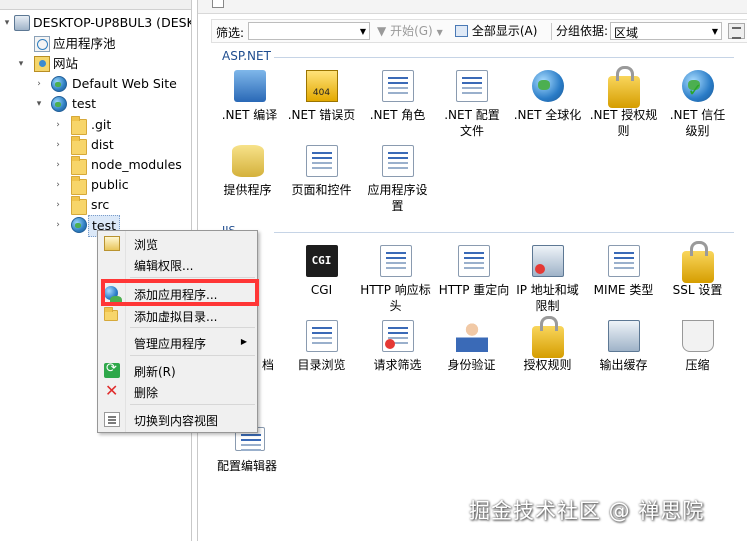  What do you see at coordinates (623, 336) in the screenshot?
I see `output-cache-icon` at bounding box center [623, 336].